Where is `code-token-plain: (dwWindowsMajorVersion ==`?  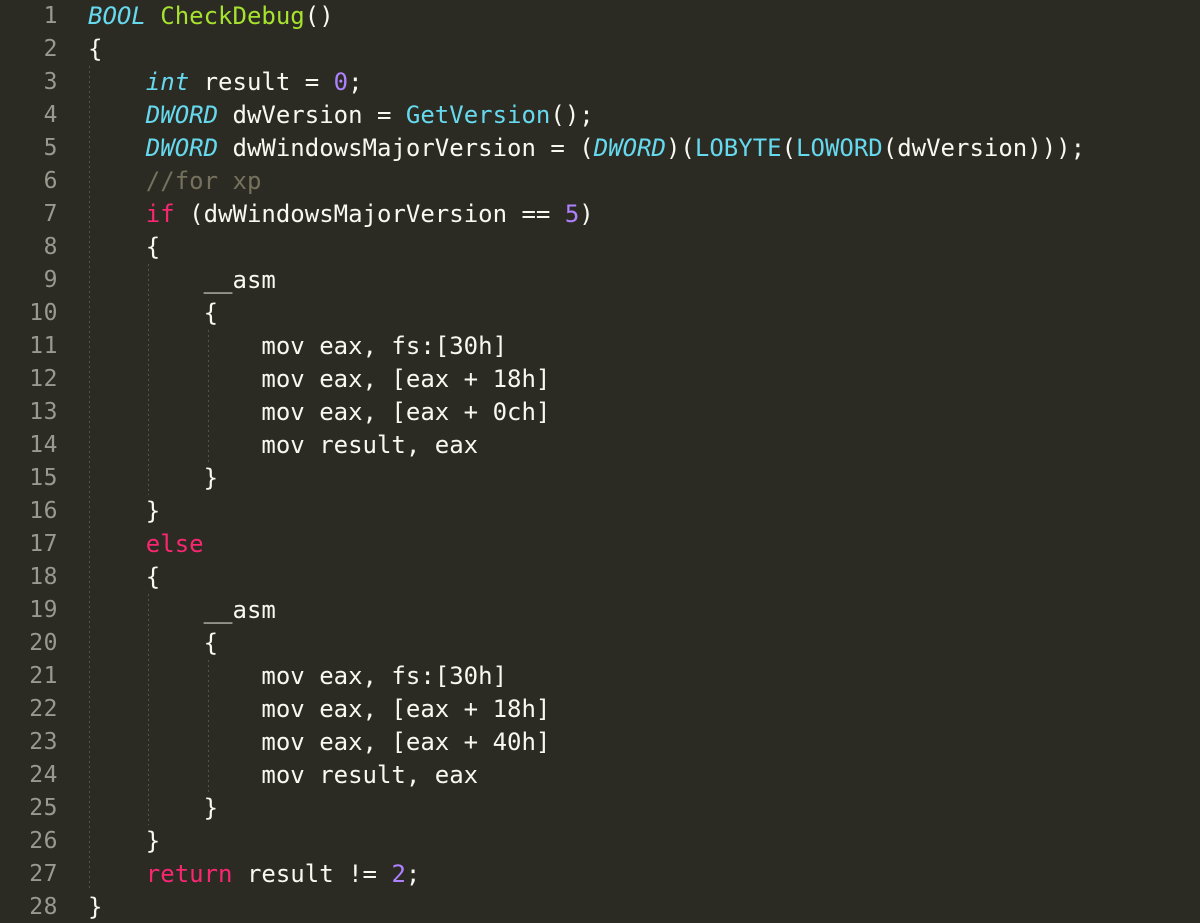 code-token-plain: (dwWindowsMajorVersion == is located at coordinates (369, 214).